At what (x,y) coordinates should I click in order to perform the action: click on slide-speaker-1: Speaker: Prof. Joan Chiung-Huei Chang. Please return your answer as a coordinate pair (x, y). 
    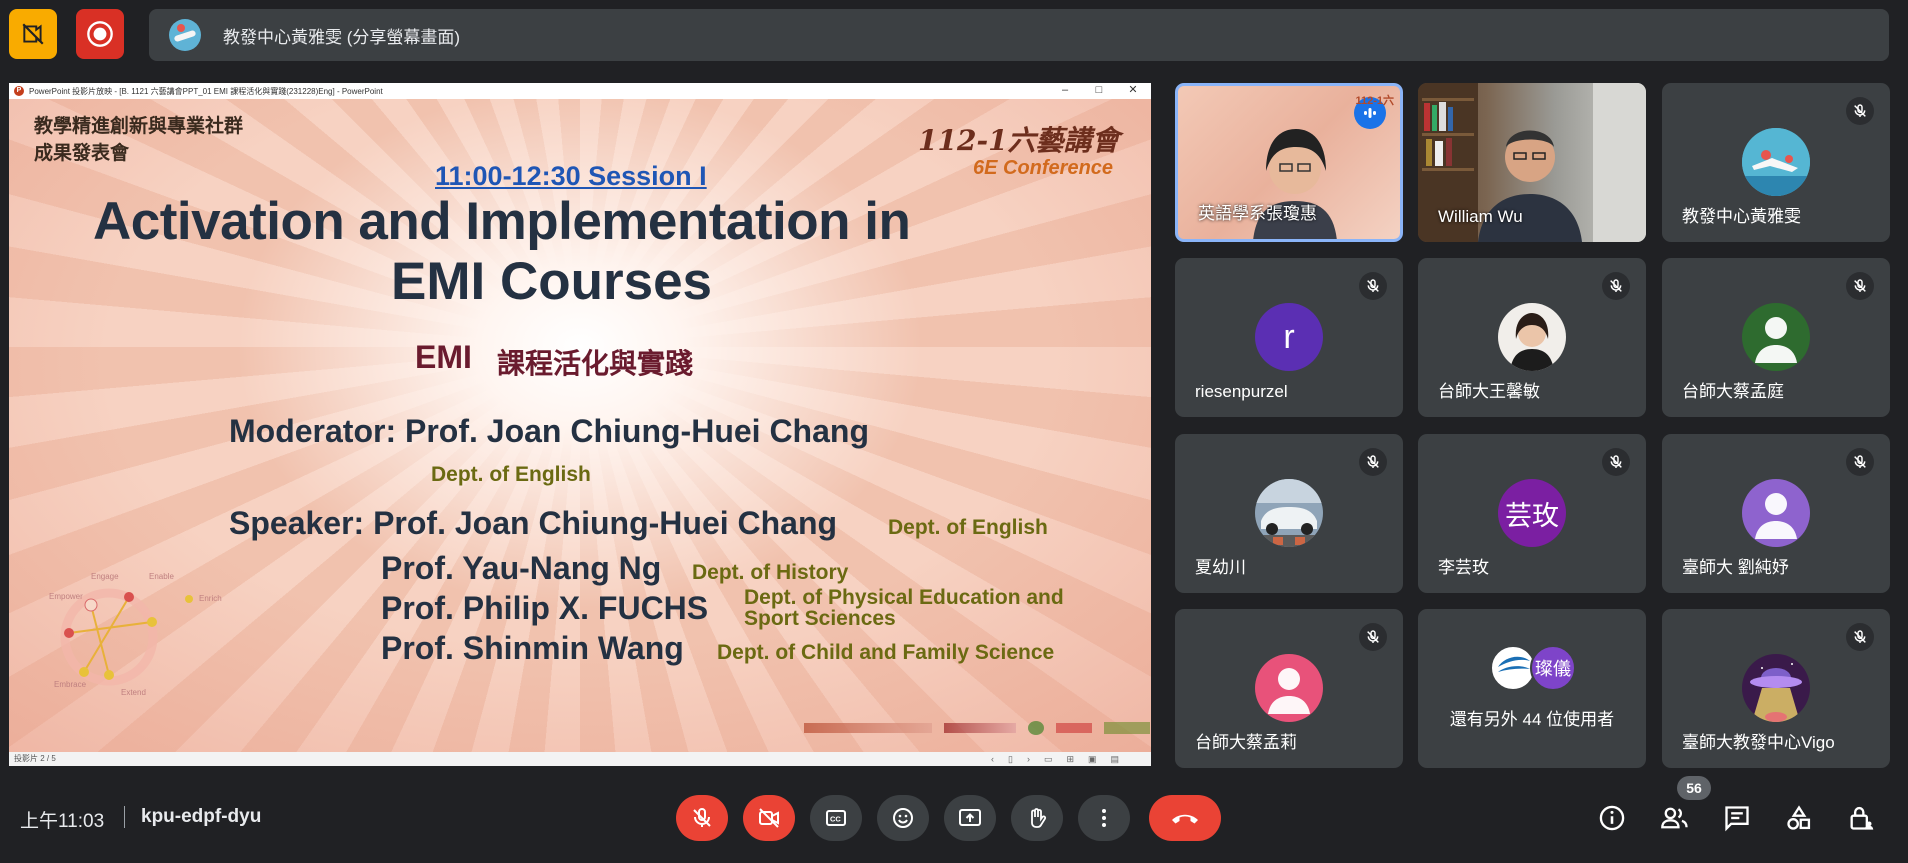
    Looking at the image, I should click on (533, 523).